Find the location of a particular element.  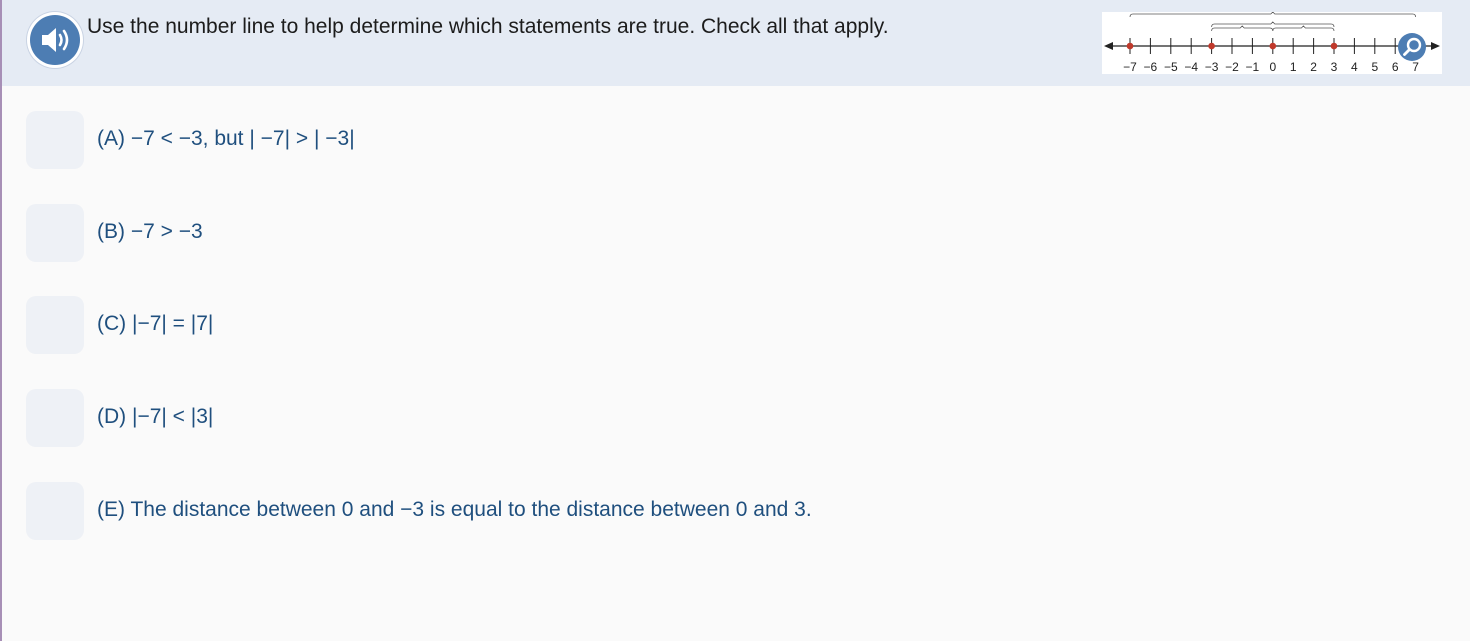

tick-label: 1 is located at coordinates (1293, 67).